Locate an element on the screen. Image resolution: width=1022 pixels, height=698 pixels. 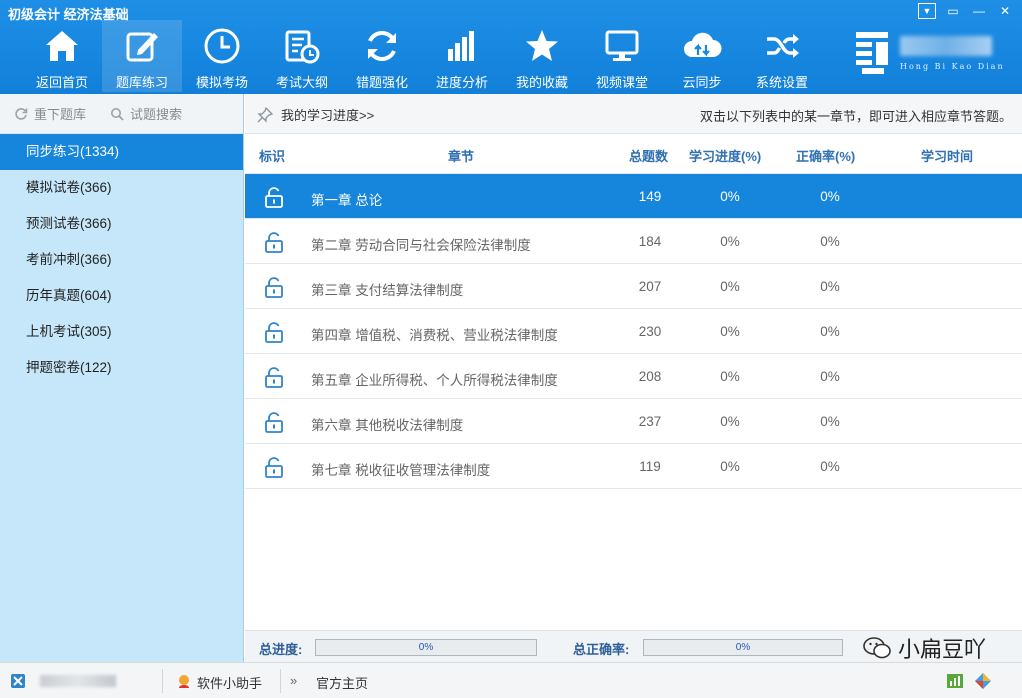
blurred-user-info is located at coordinates (78, 681).